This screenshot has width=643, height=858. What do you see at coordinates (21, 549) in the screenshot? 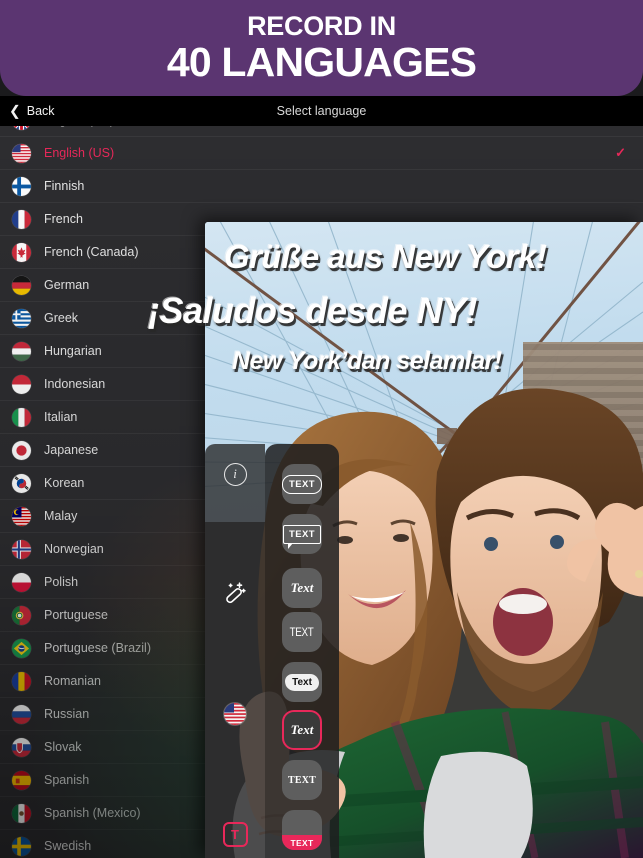
I see `no-flag-icon` at bounding box center [21, 549].